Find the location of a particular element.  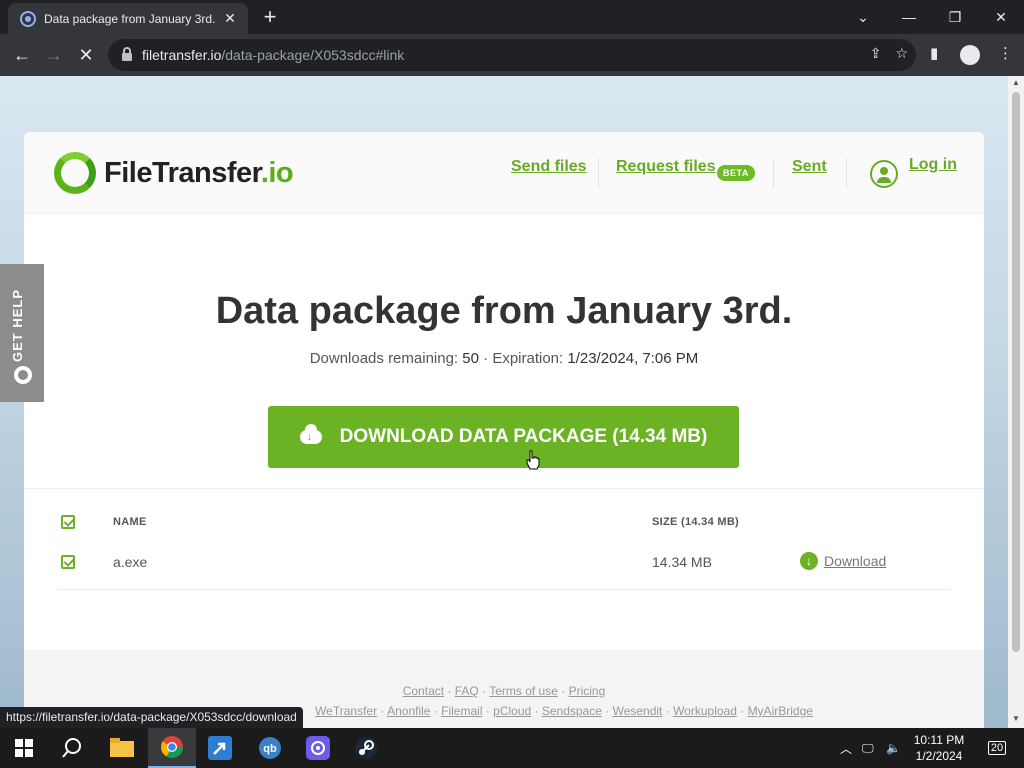

site-logo: FileTransfer.io is located at coordinates (174, 173).